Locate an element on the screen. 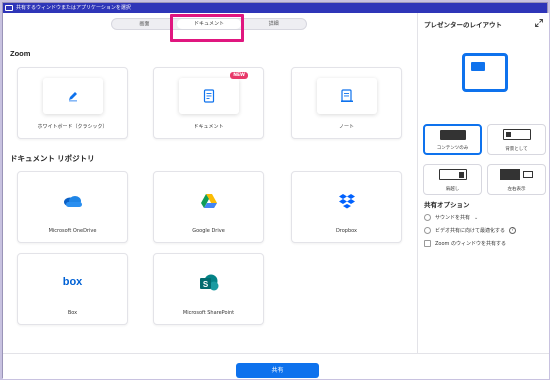 The height and width of the screenshot is (380, 550). pen-icon is located at coordinates (73, 97).